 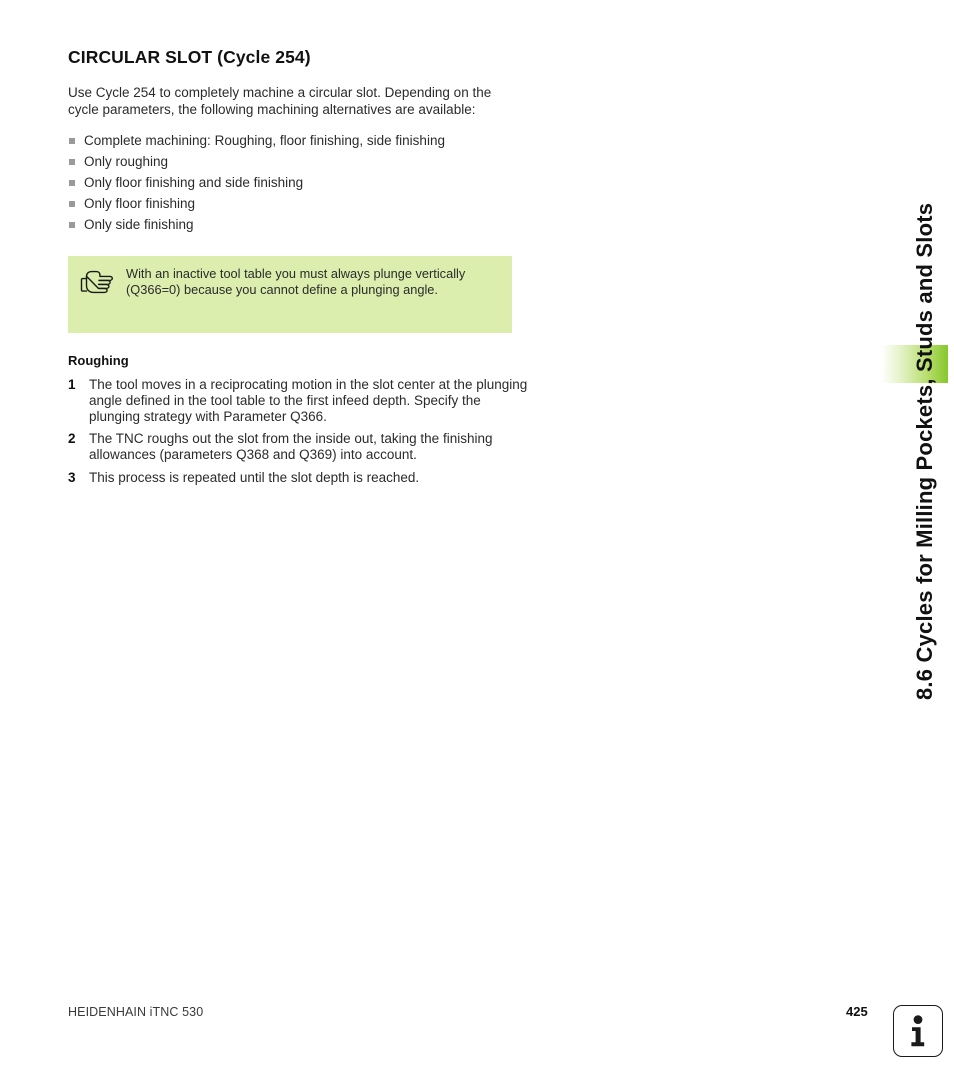 What do you see at coordinates (72, 477) in the screenshot?
I see `step-number: 3` at bounding box center [72, 477].